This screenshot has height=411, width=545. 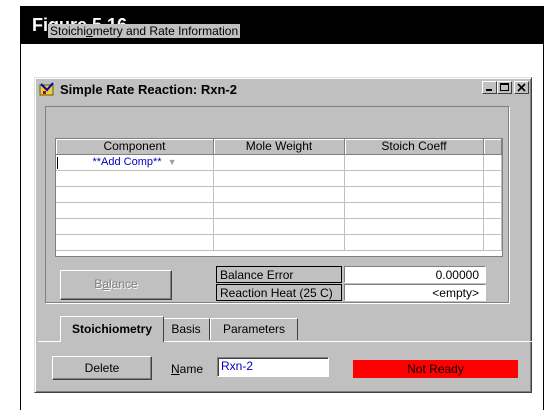 I want to click on name-label: Name, so click(x=187, y=369).